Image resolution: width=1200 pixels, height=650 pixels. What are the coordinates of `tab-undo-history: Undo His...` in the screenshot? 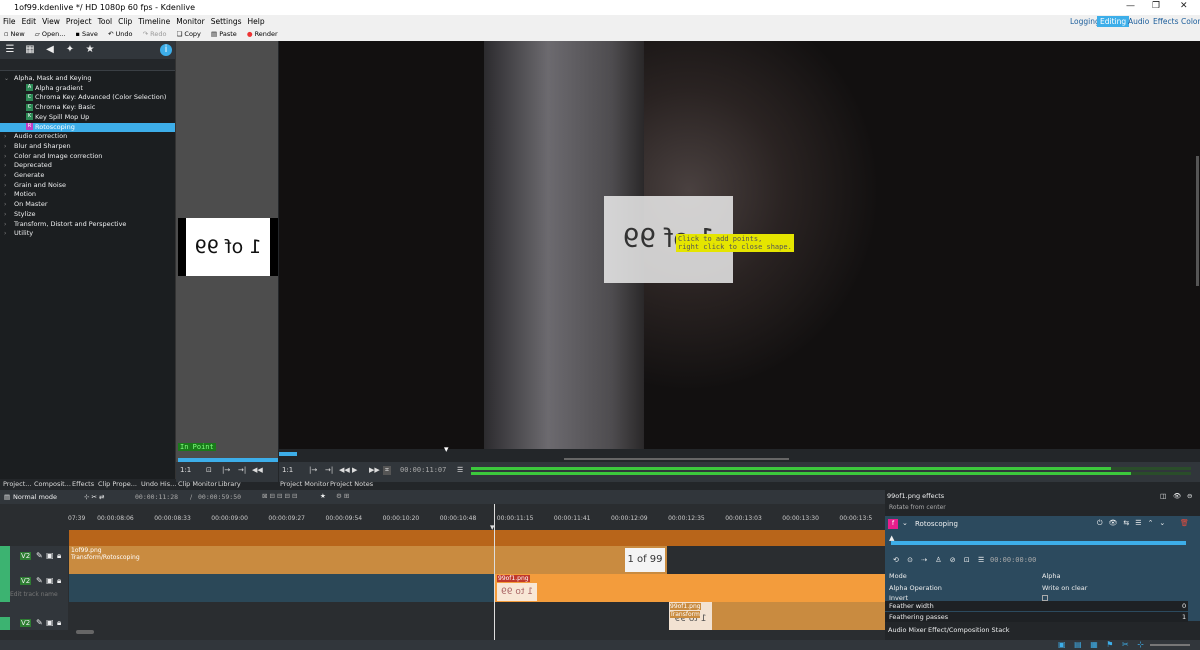 It's located at (158, 484).